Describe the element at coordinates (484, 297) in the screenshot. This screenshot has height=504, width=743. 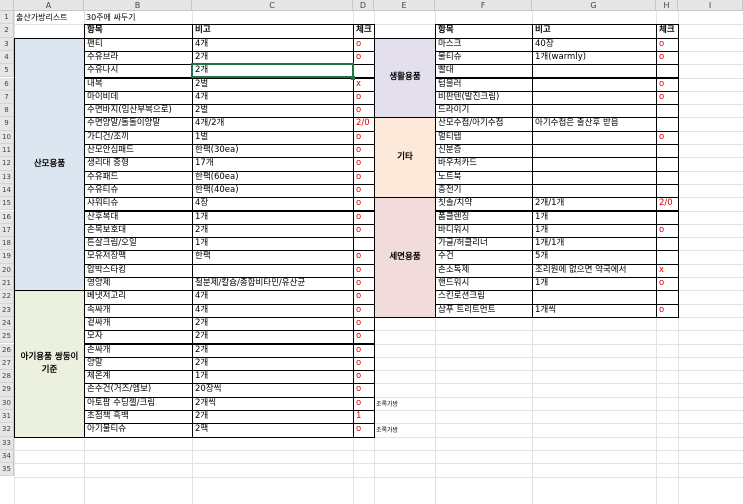
I see `item-cell: 스킨로션크림` at that location.